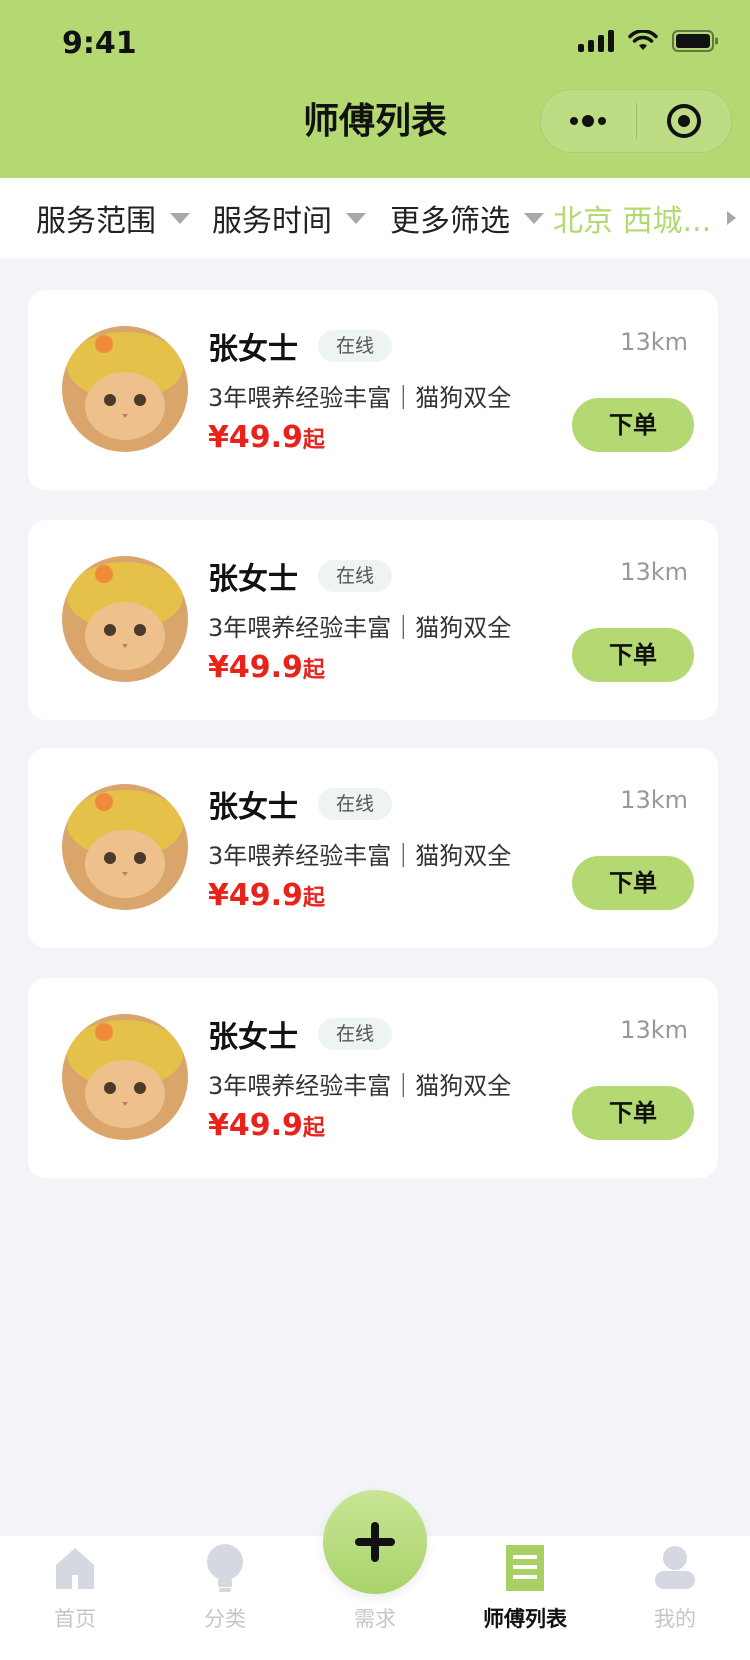 The height and width of the screenshot is (1660, 750). I want to click on more-options-button, so click(588, 121).